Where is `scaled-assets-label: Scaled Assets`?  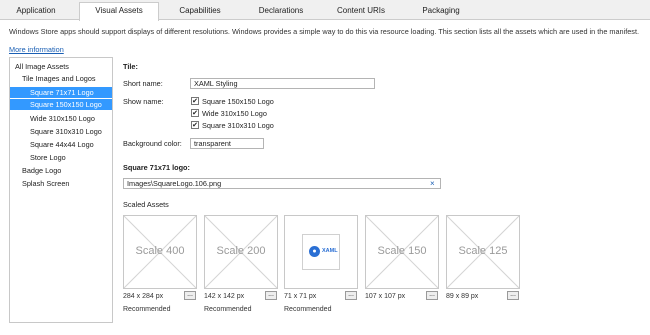 scaled-assets-label: Scaled Assets is located at coordinates (146, 204).